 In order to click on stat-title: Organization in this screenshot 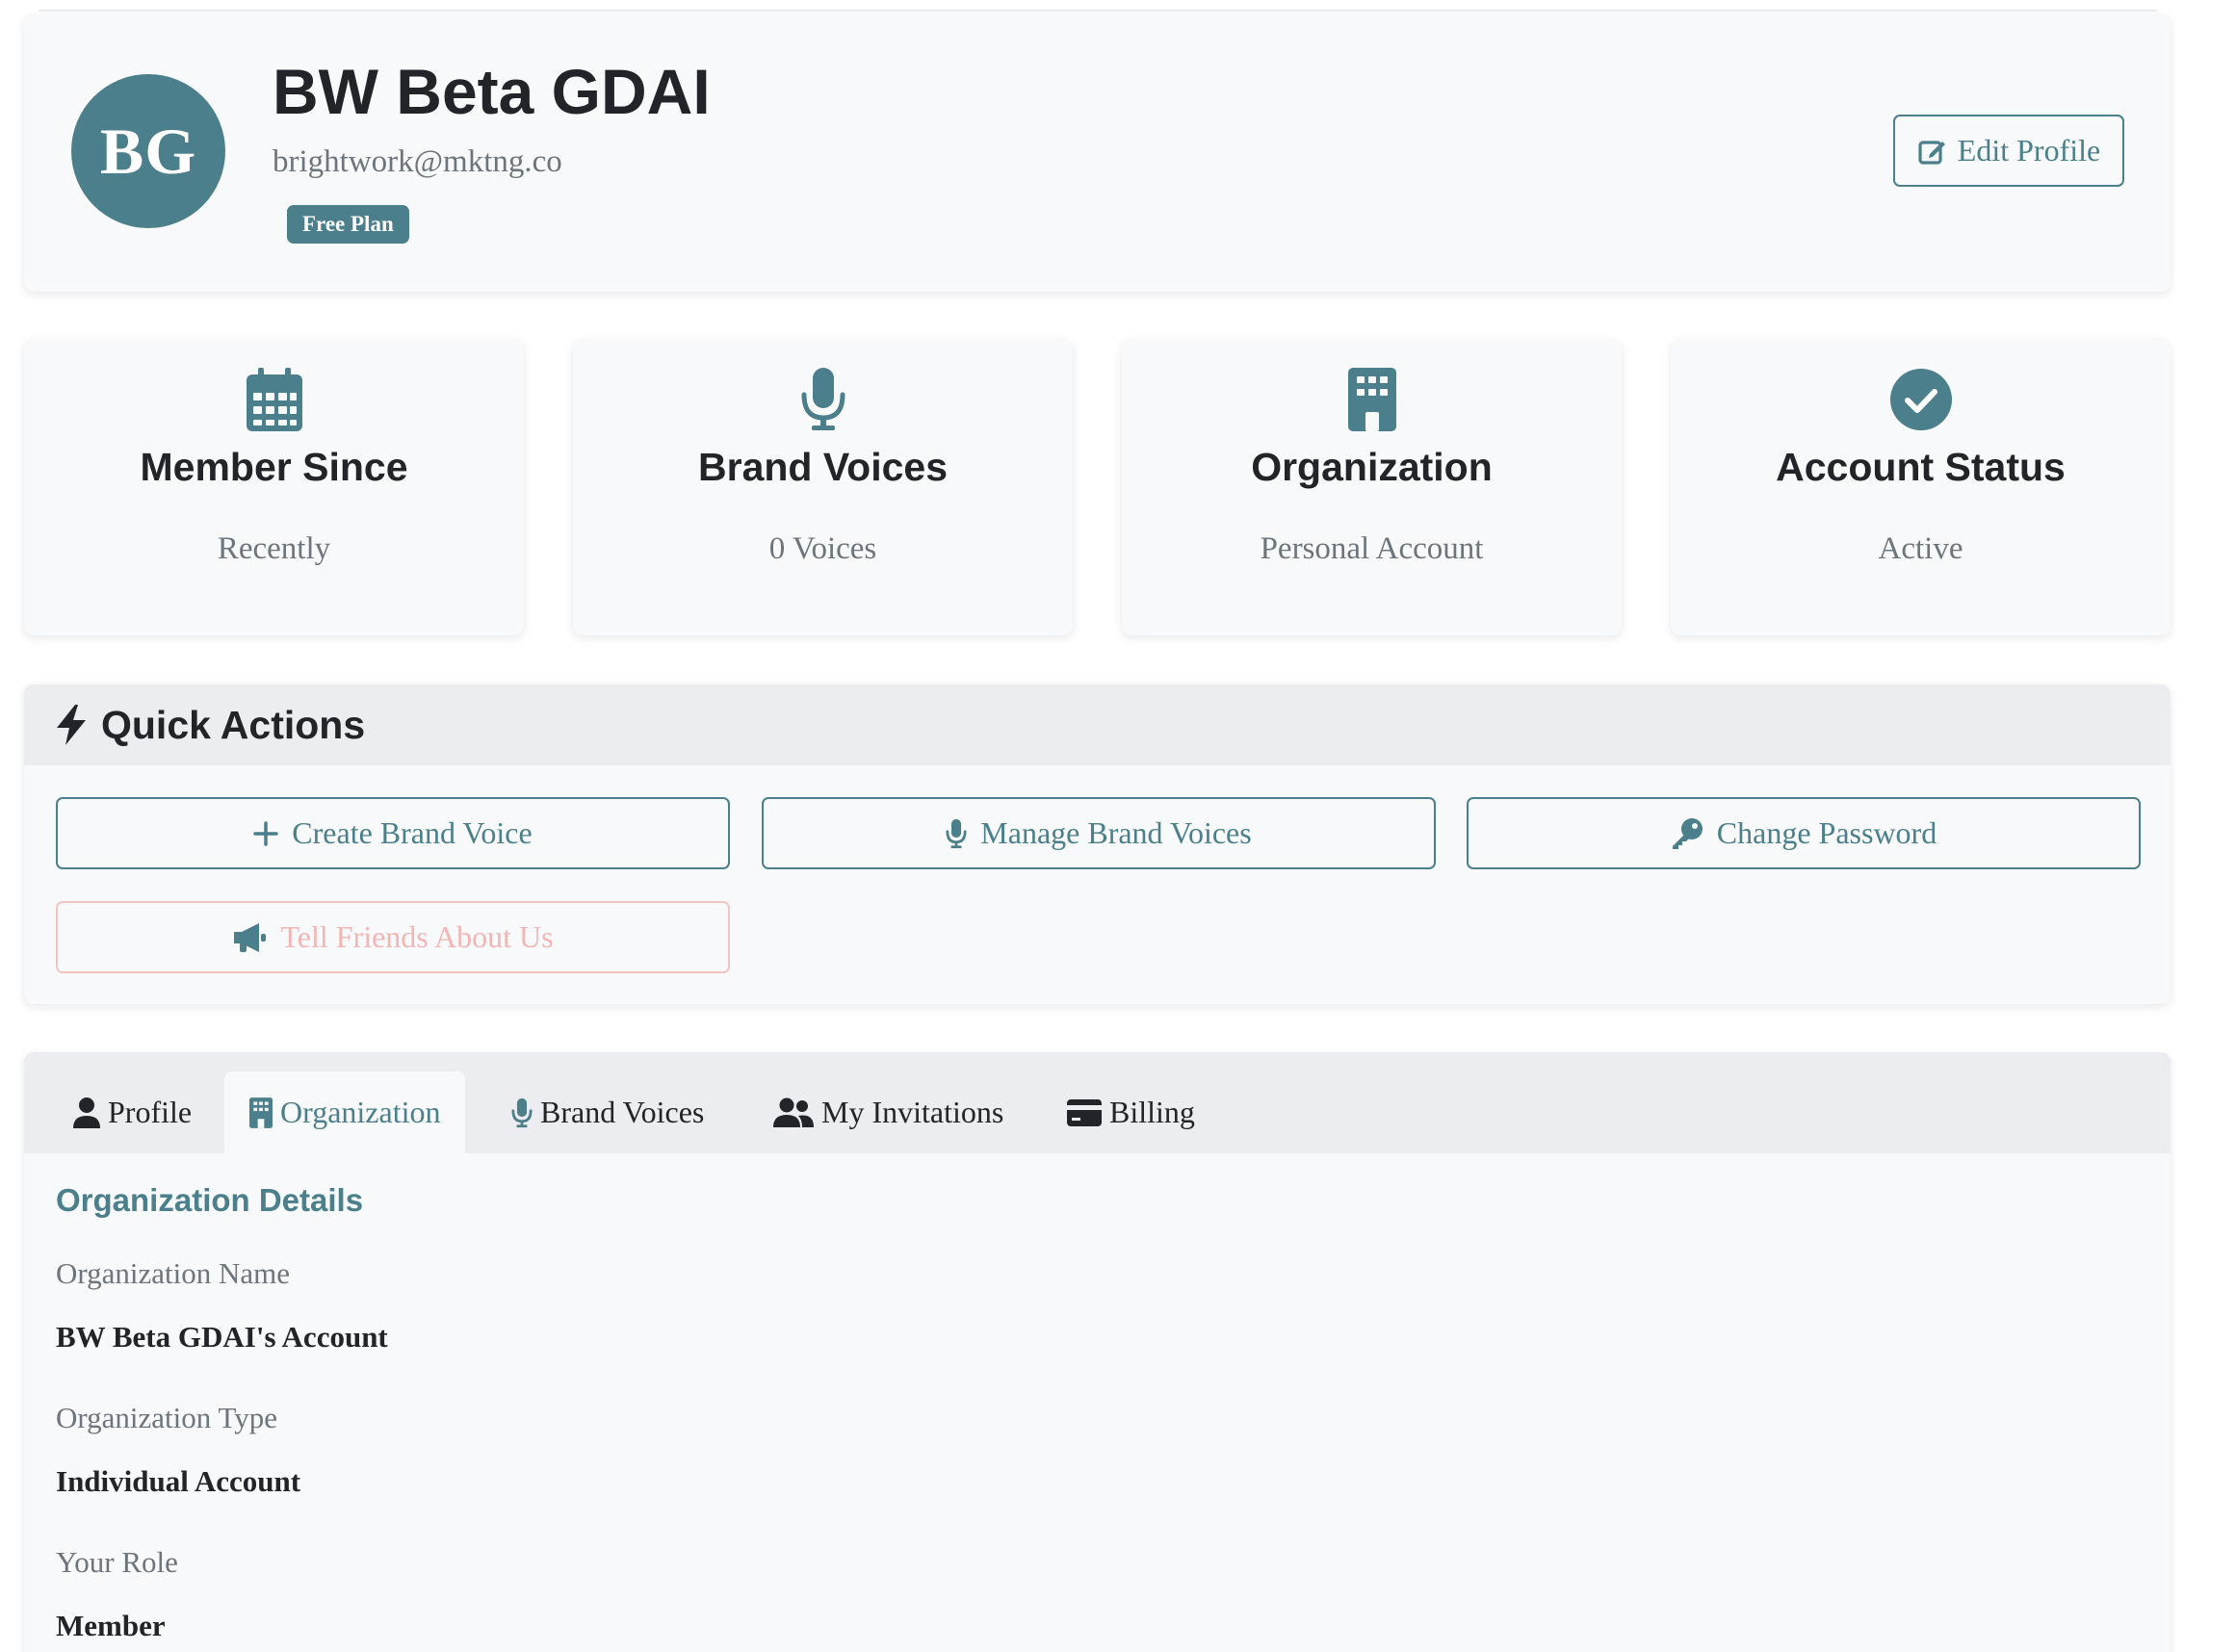, I will do `click(1372, 467)`.